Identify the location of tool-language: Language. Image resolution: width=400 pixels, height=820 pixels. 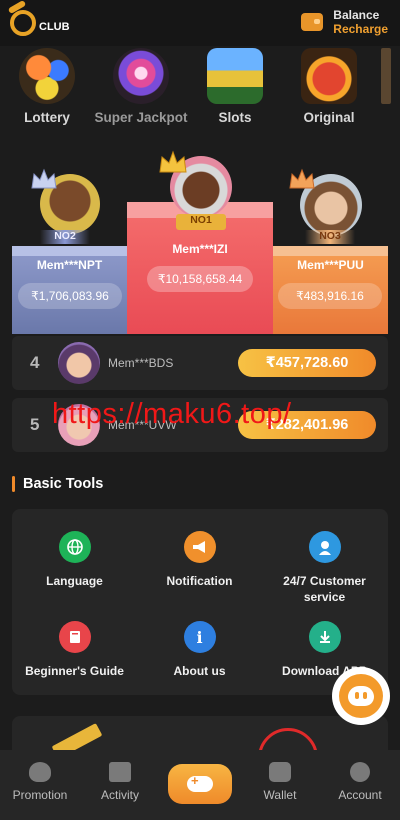
(74, 560).